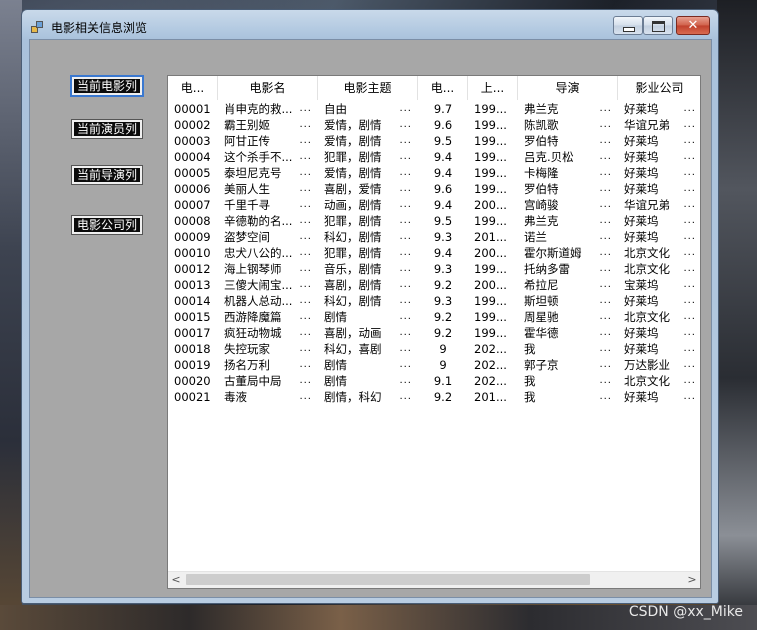  I want to click on cell-id: 00018, so click(192, 349).